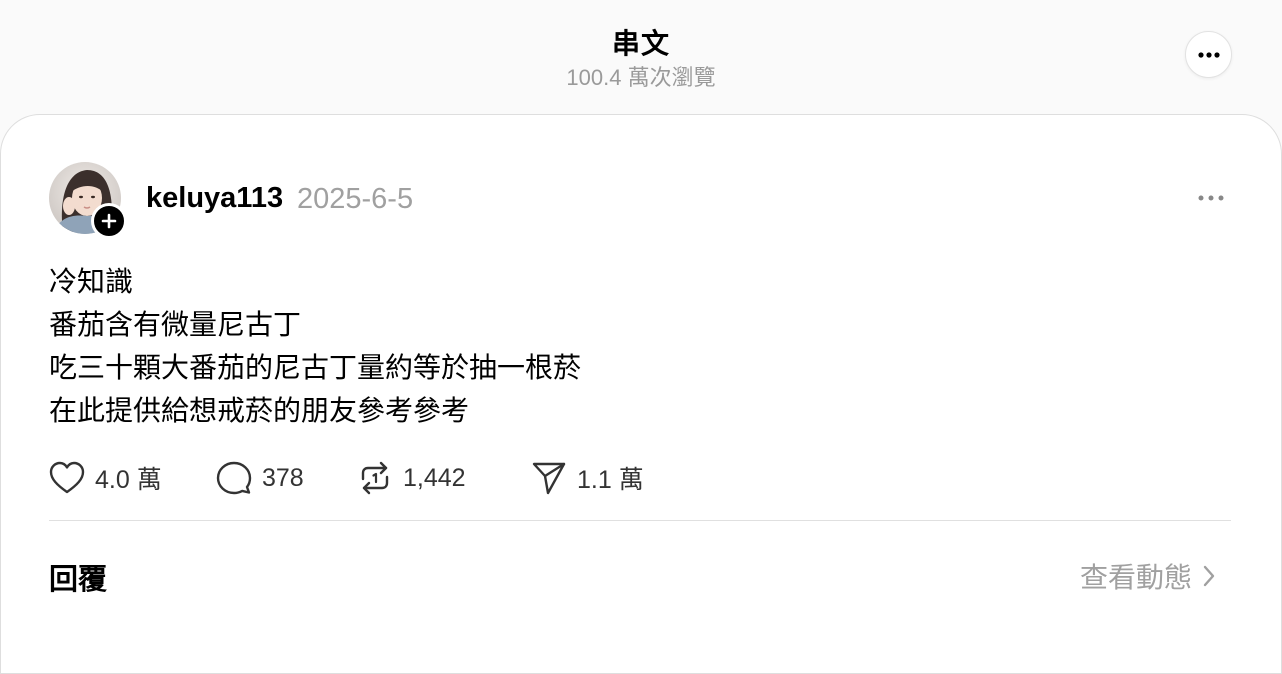  Describe the element at coordinates (234, 478) in the screenshot. I see `comment-bubble-icon` at that location.